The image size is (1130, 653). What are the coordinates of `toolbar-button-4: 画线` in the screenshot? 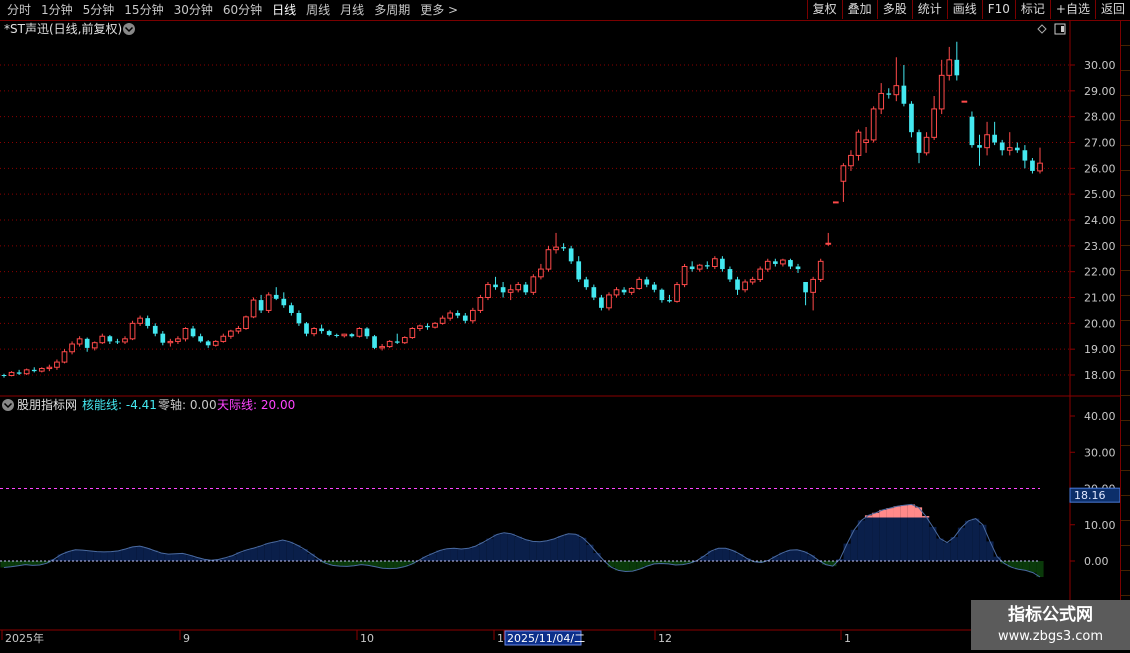 It's located at (964, 9).